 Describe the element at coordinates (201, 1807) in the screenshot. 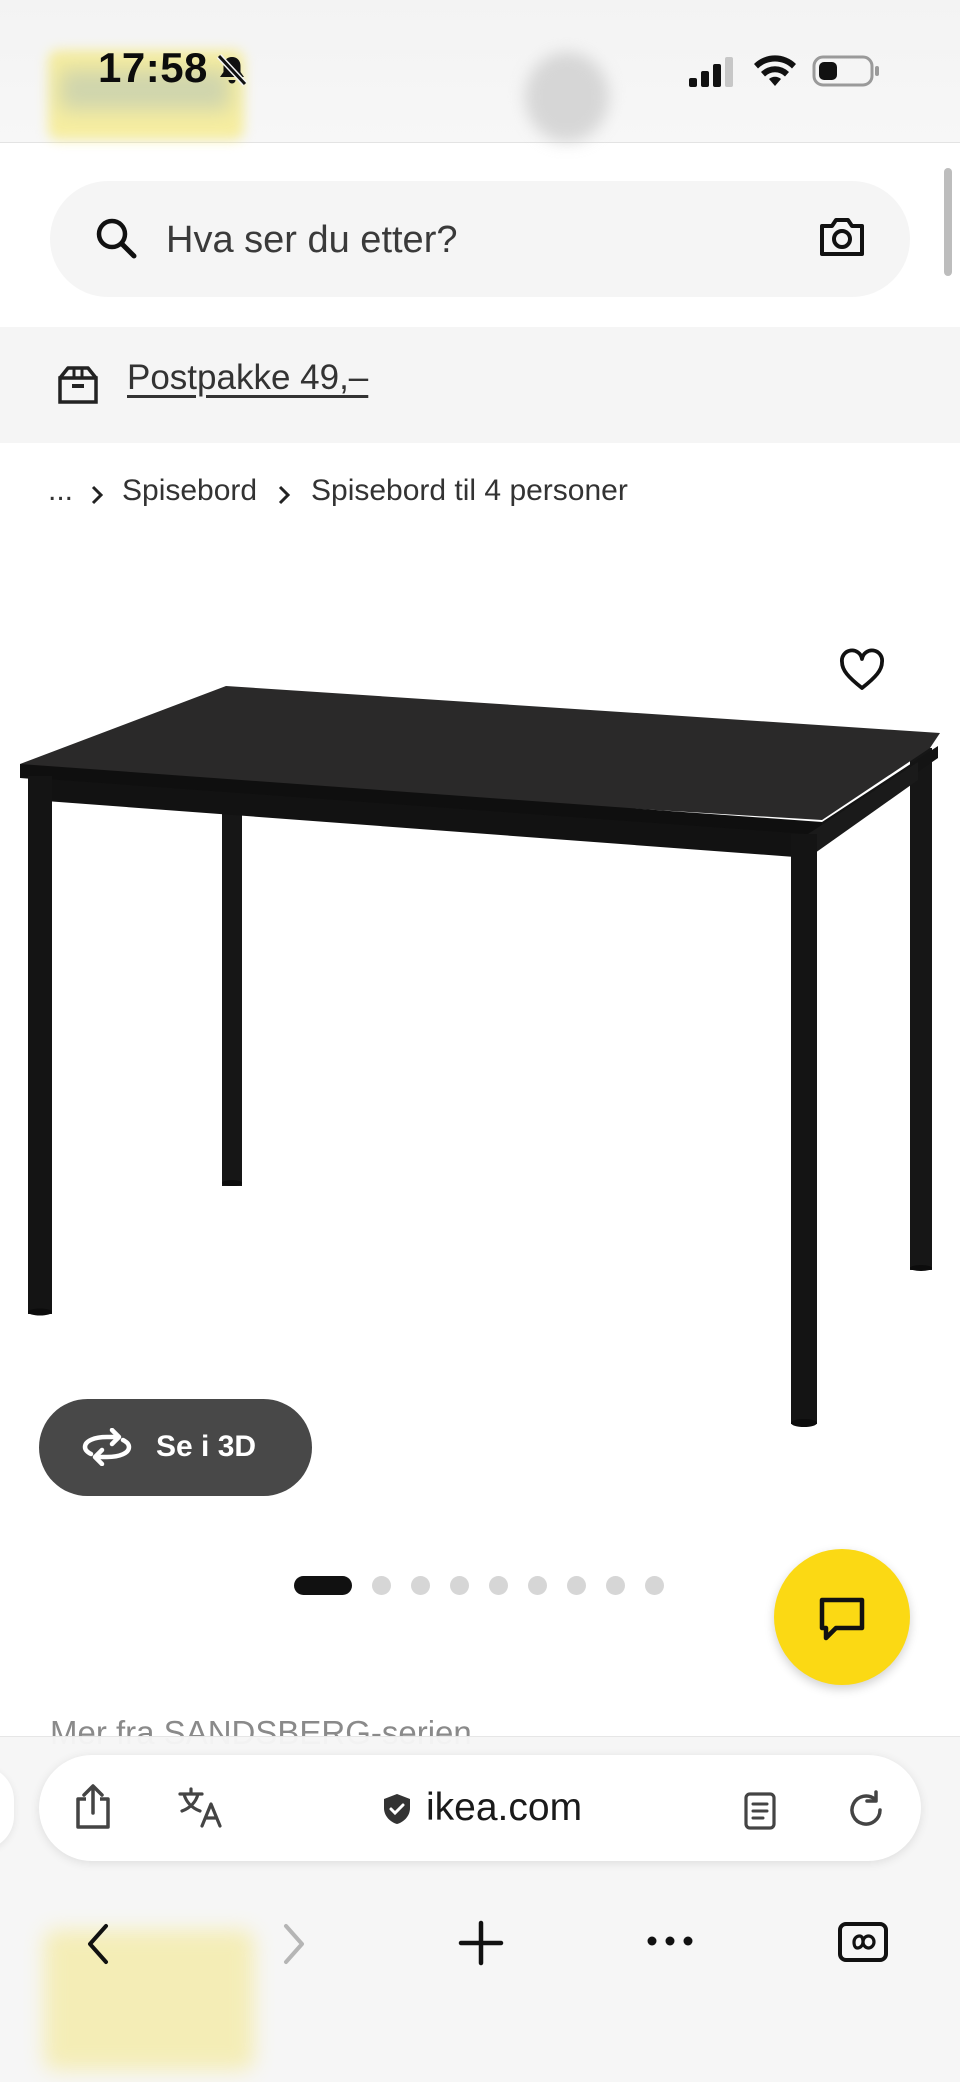

I see `translate-icon` at that location.